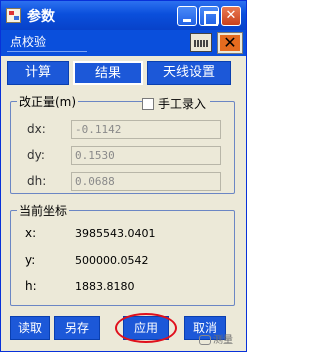 The width and height of the screenshot is (320, 352). What do you see at coordinates (48, 101) in the screenshot?
I see `correction-legend: 改正量(m)` at bounding box center [48, 101].